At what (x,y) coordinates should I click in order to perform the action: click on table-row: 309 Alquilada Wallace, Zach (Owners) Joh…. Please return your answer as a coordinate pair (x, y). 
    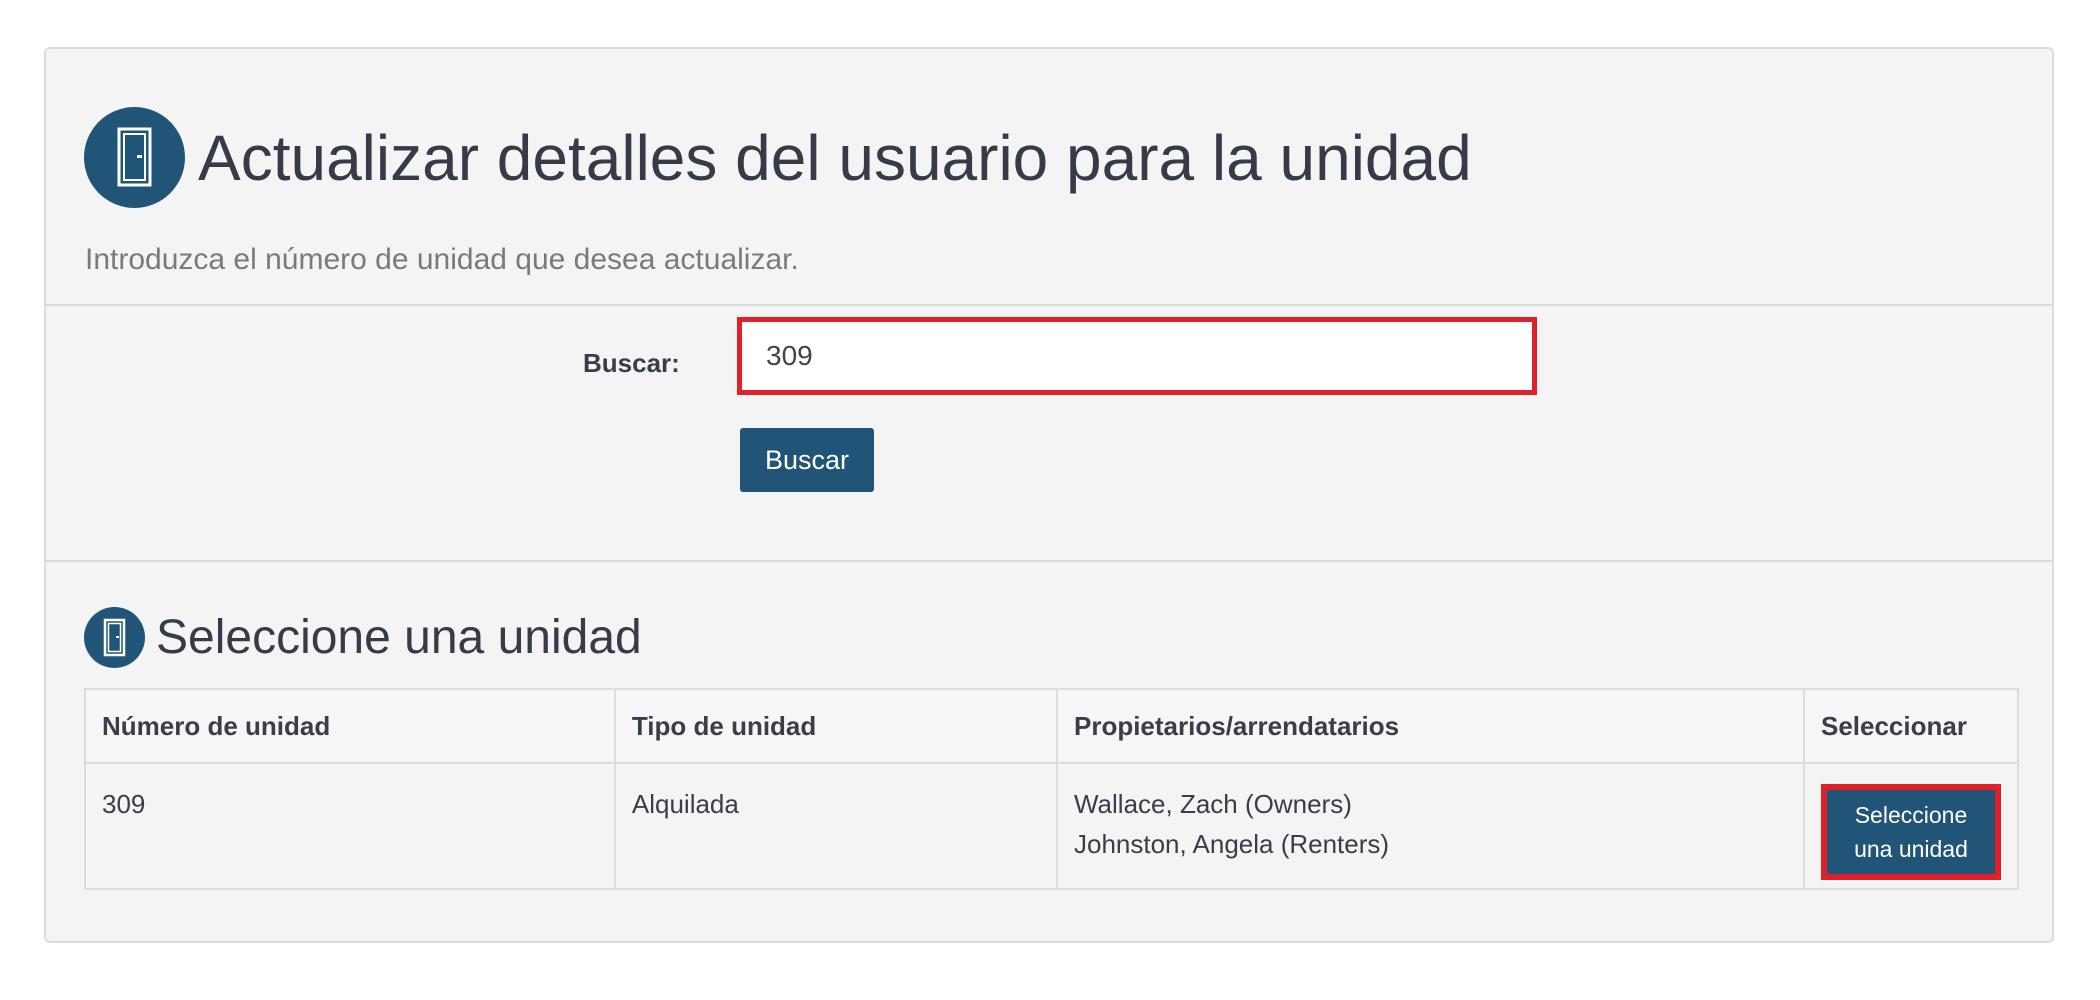
    Looking at the image, I should click on (1052, 826).